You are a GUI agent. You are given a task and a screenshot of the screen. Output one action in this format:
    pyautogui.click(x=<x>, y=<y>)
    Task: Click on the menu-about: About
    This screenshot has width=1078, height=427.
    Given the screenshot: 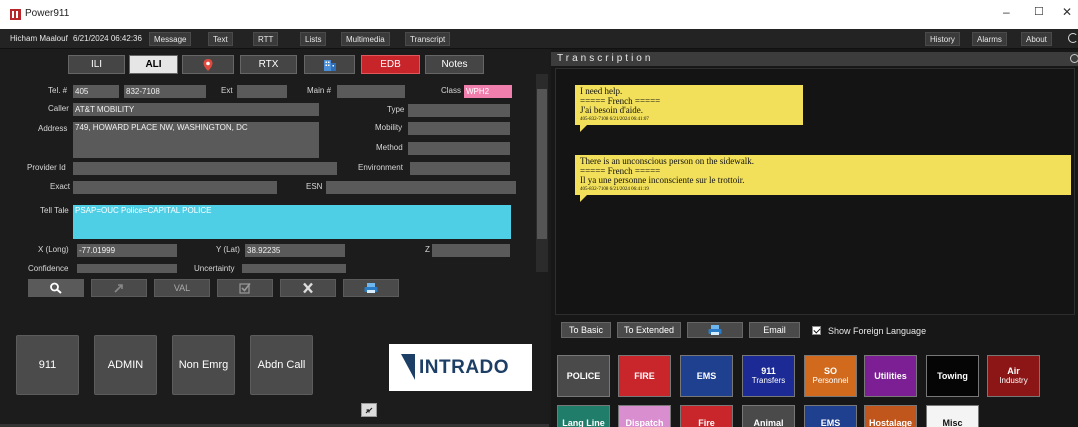 What is the action you would take?
    pyautogui.click(x=1036, y=39)
    